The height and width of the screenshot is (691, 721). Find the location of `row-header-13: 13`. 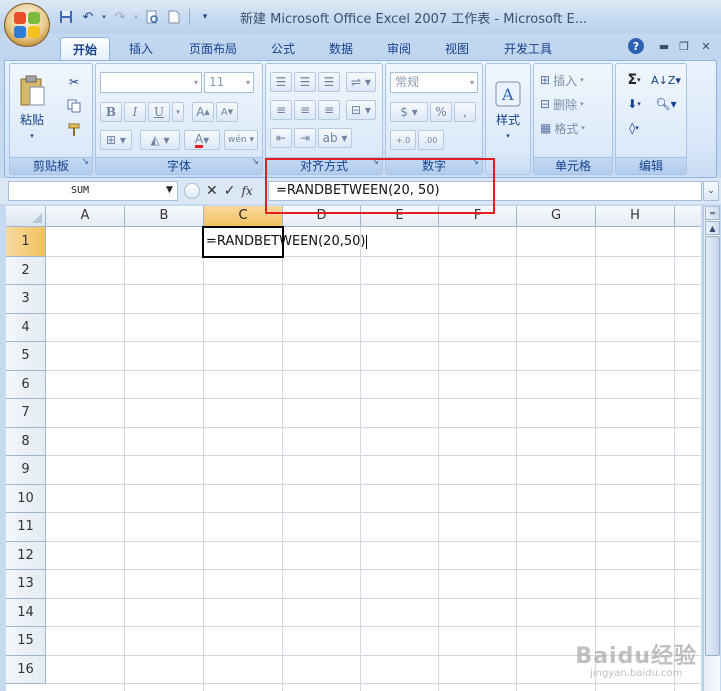

row-header-13: 13 is located at coordinates (26, 584).